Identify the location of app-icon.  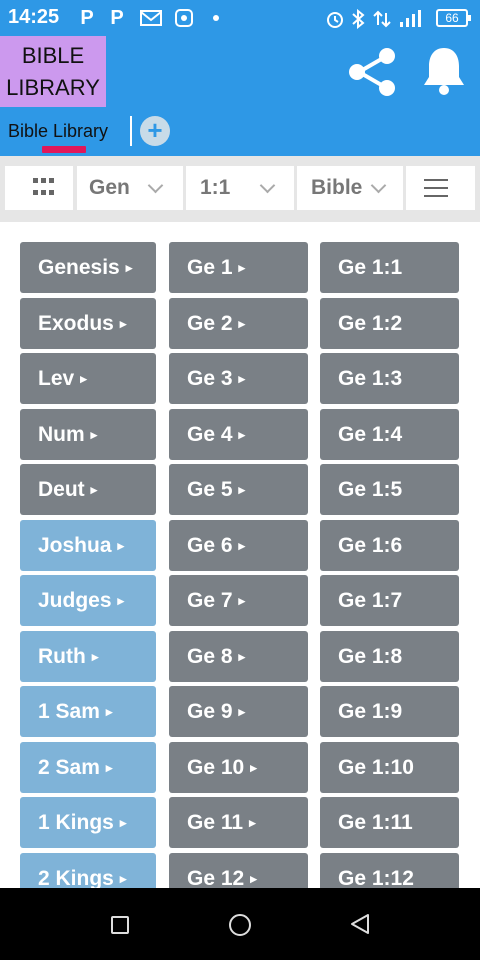
(184, 18).